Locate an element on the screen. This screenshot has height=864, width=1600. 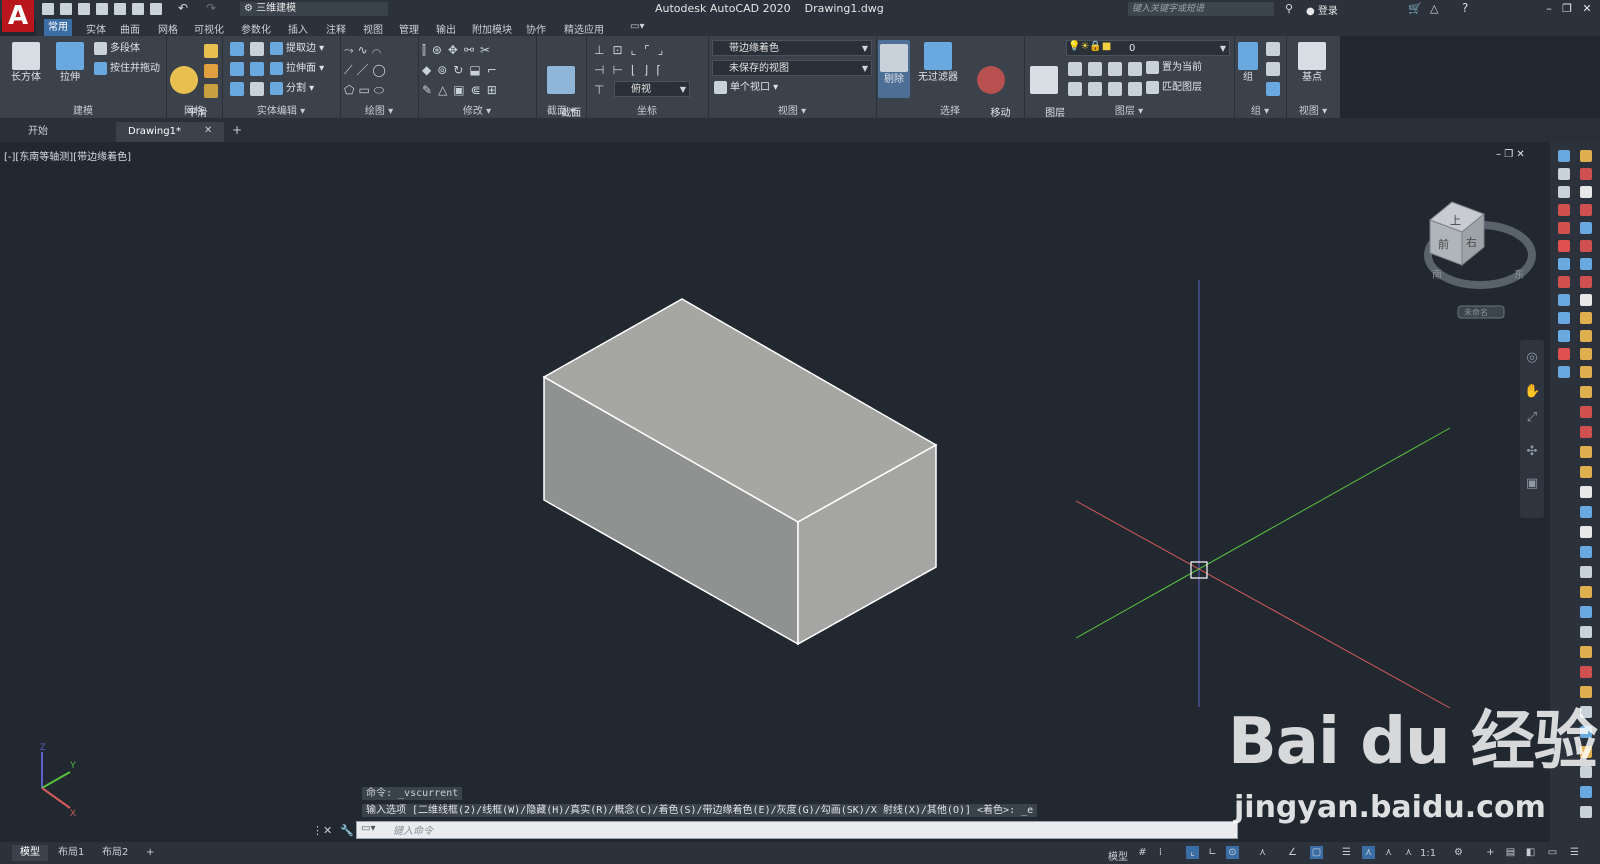
isodraft-icon: ⋏ is located at coordinates (1262, 852).